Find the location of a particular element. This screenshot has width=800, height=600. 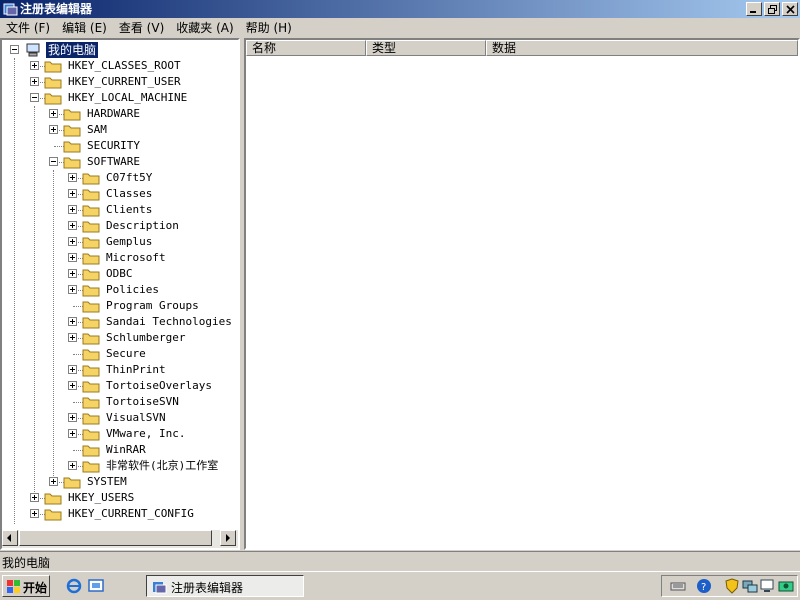

close-button is located at coordinates (790, 9).